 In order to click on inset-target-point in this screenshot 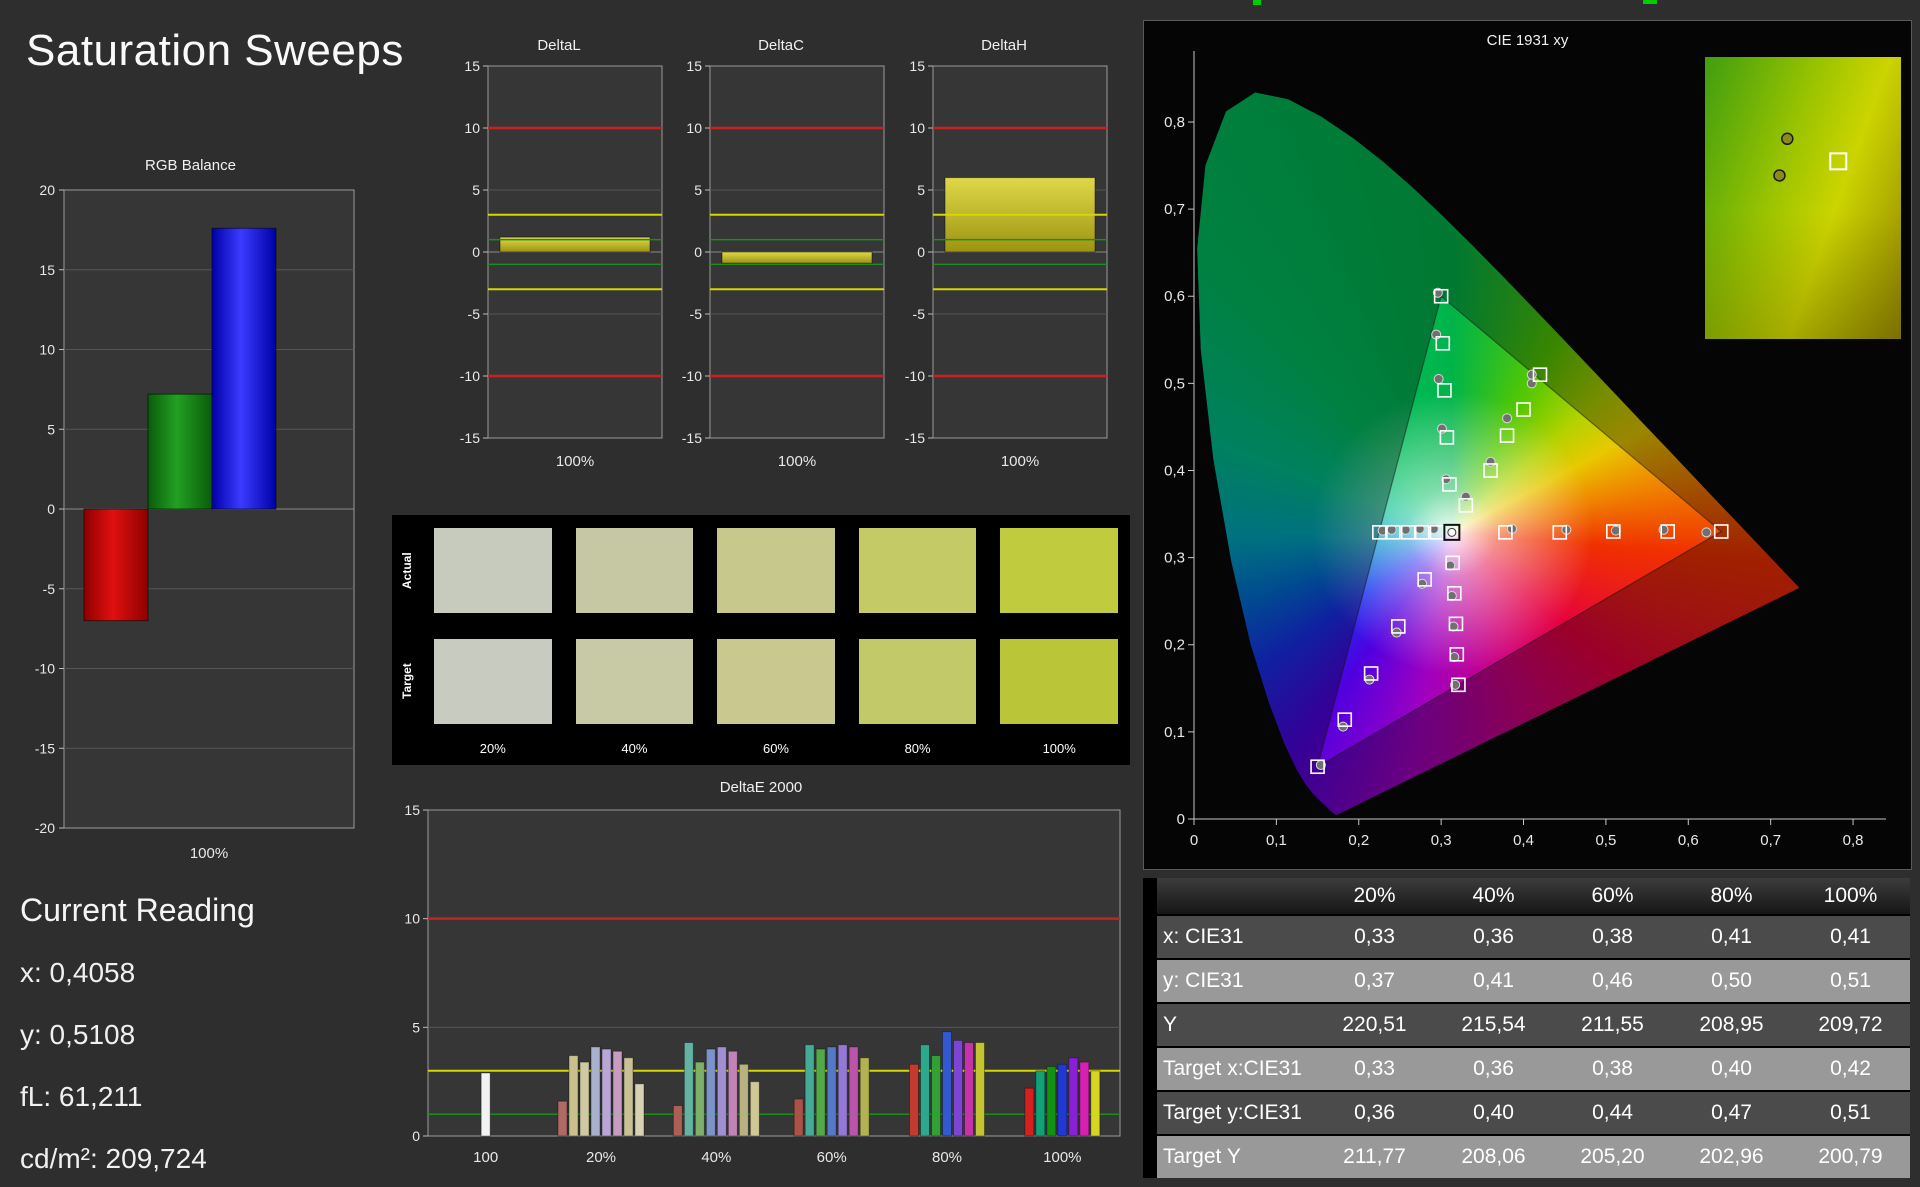, I will do `click(1838, 161)`.